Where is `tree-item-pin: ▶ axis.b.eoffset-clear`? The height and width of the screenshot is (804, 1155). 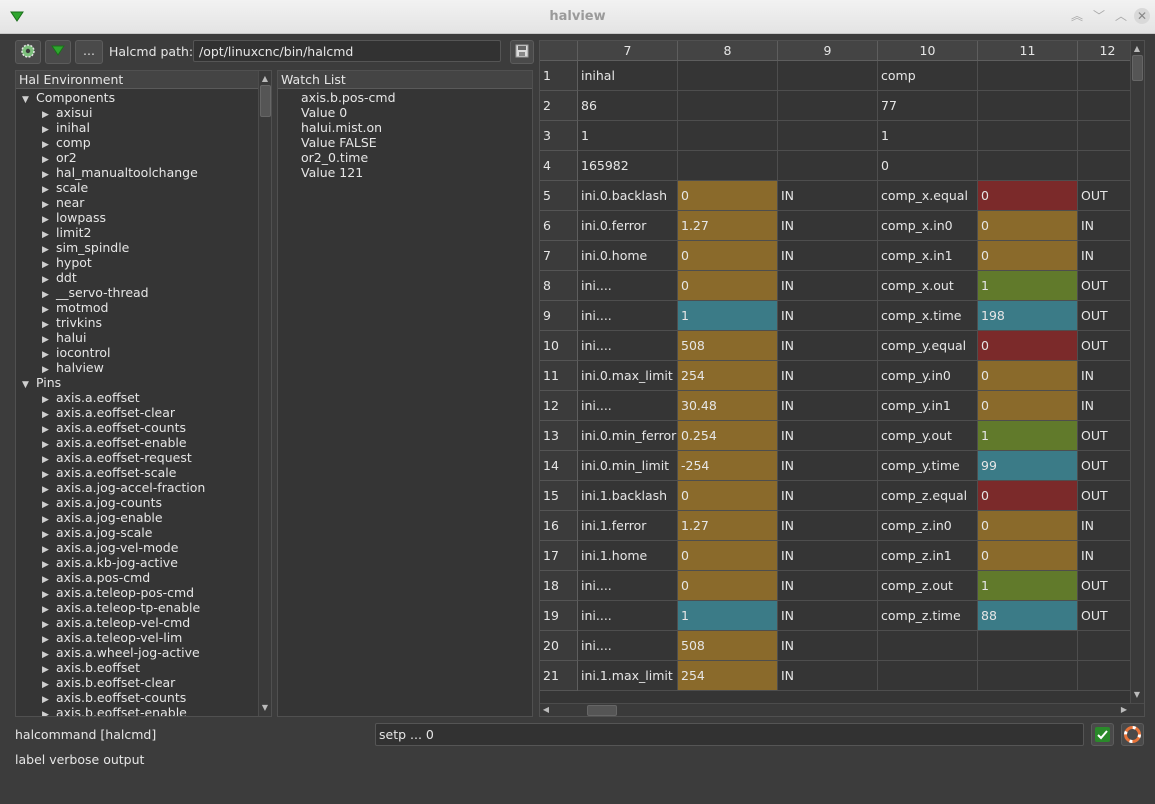
tree-item-pin: ▶ axis.b.eoffset-clear is located at coordinates (108, 682).